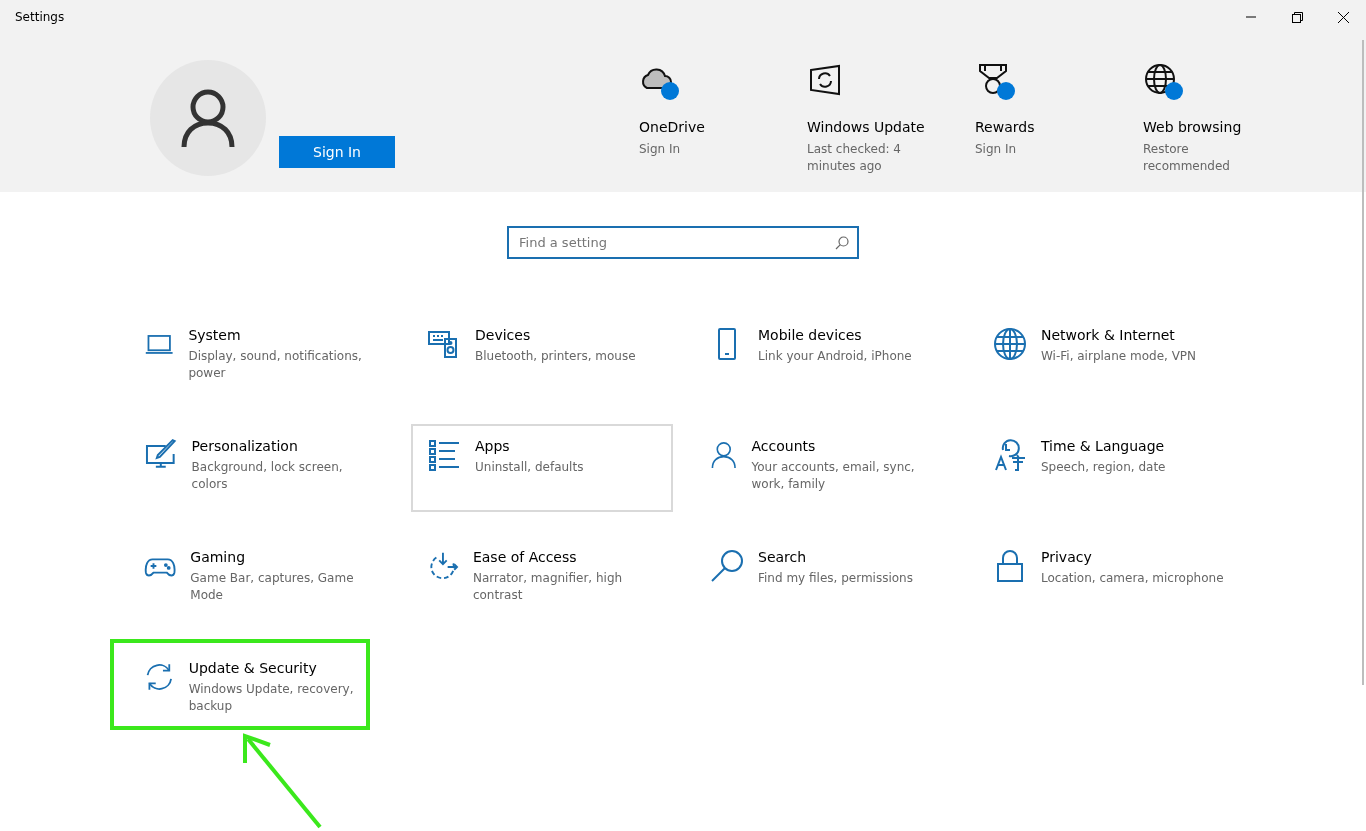 The width and height of the screenshot is (1366, 831). Describe the element at coordinates (866, 127) in the screenshot. I see `quick-link-title: Windows Update` at that location.